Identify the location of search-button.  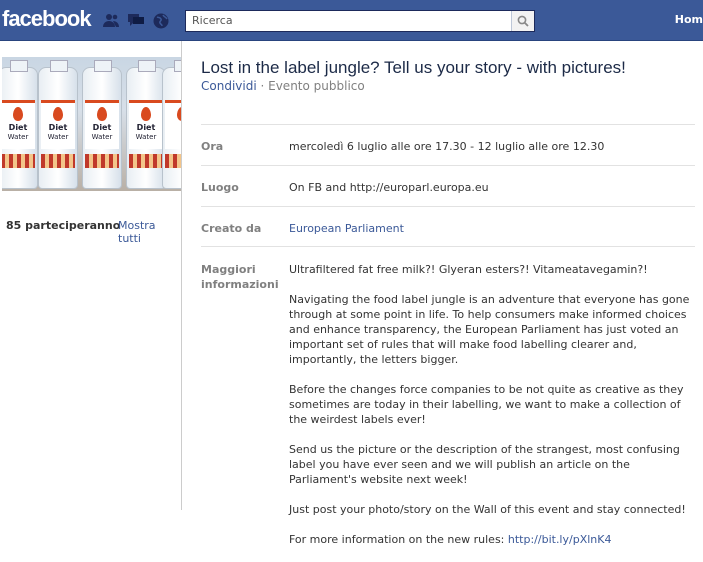
(522, 21).